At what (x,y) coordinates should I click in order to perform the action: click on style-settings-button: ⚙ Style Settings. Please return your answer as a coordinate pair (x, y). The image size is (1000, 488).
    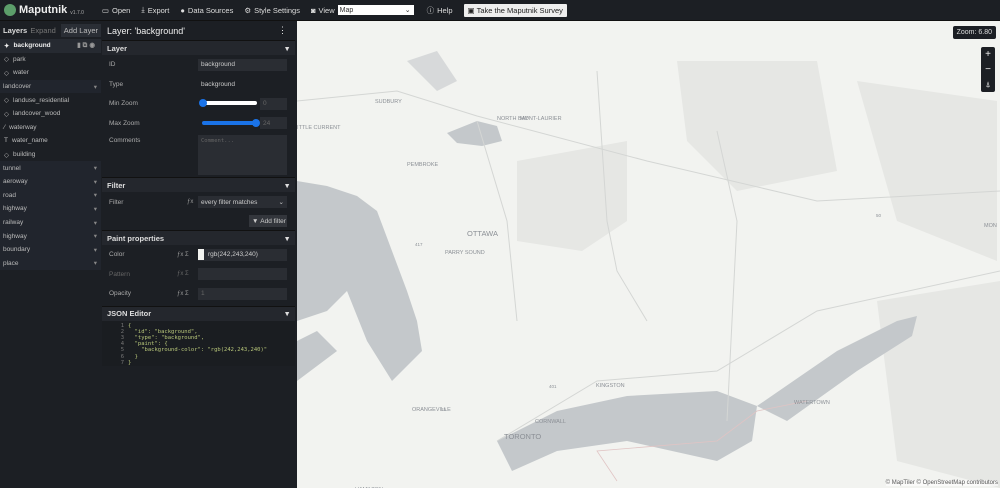
    Looking at the image, I should click on (272, 10).